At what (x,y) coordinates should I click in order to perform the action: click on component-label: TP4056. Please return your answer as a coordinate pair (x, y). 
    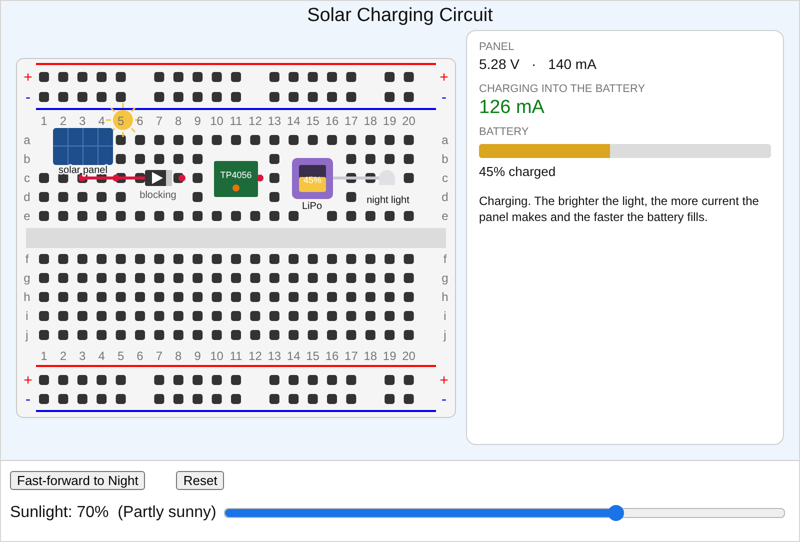
    Looking at the image, I should click on (236, 175).